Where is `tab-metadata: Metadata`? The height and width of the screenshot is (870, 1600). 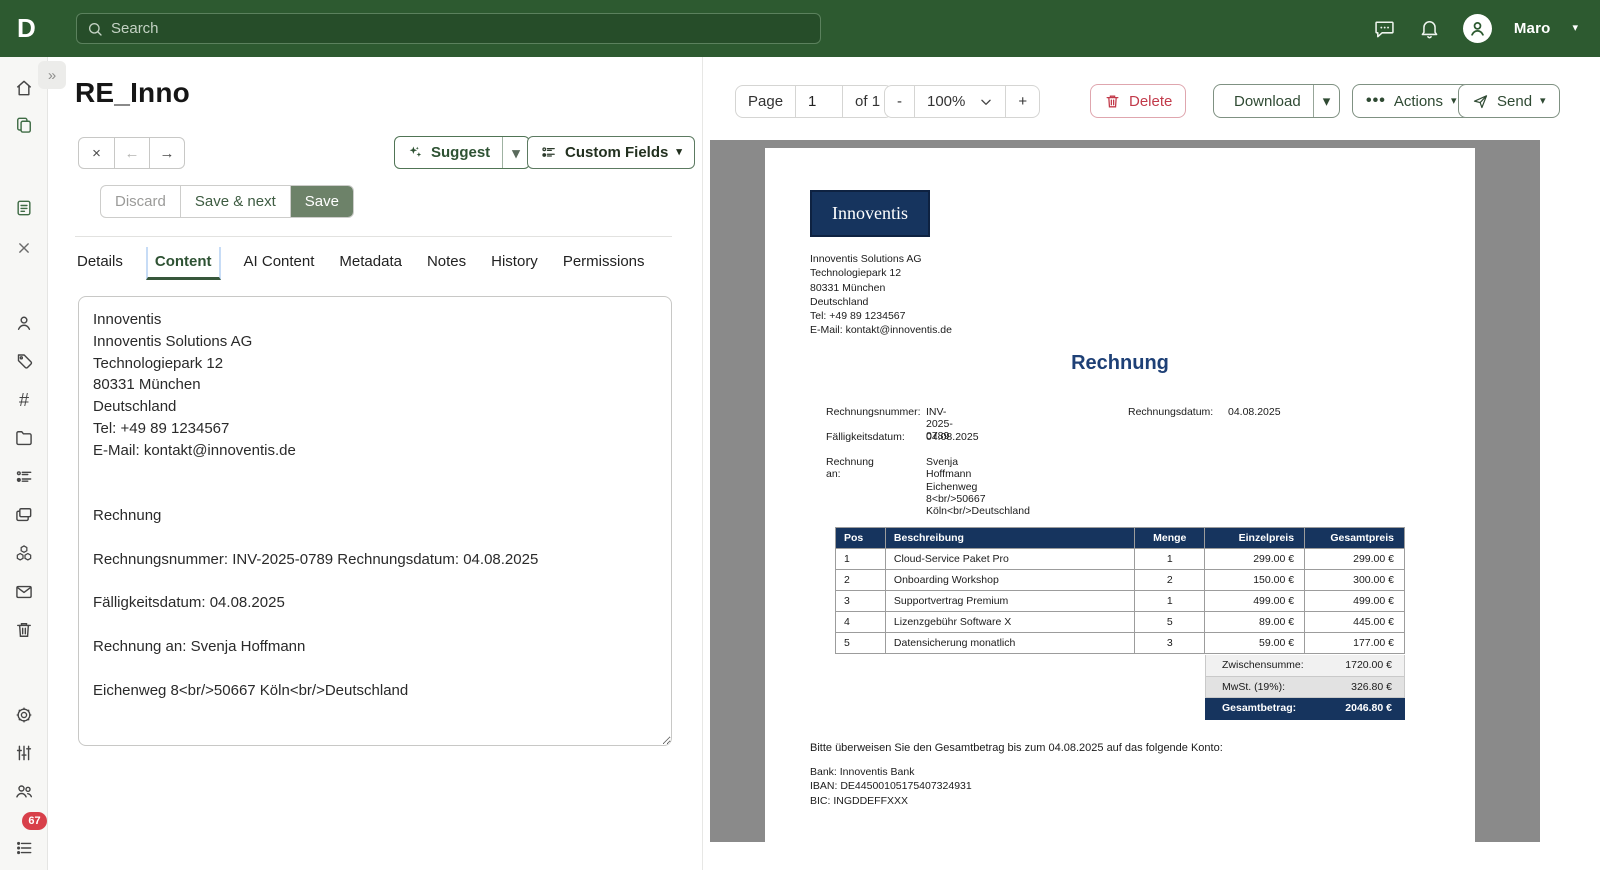 tab-metadata: Metadata is located at coordinates (370, 263).